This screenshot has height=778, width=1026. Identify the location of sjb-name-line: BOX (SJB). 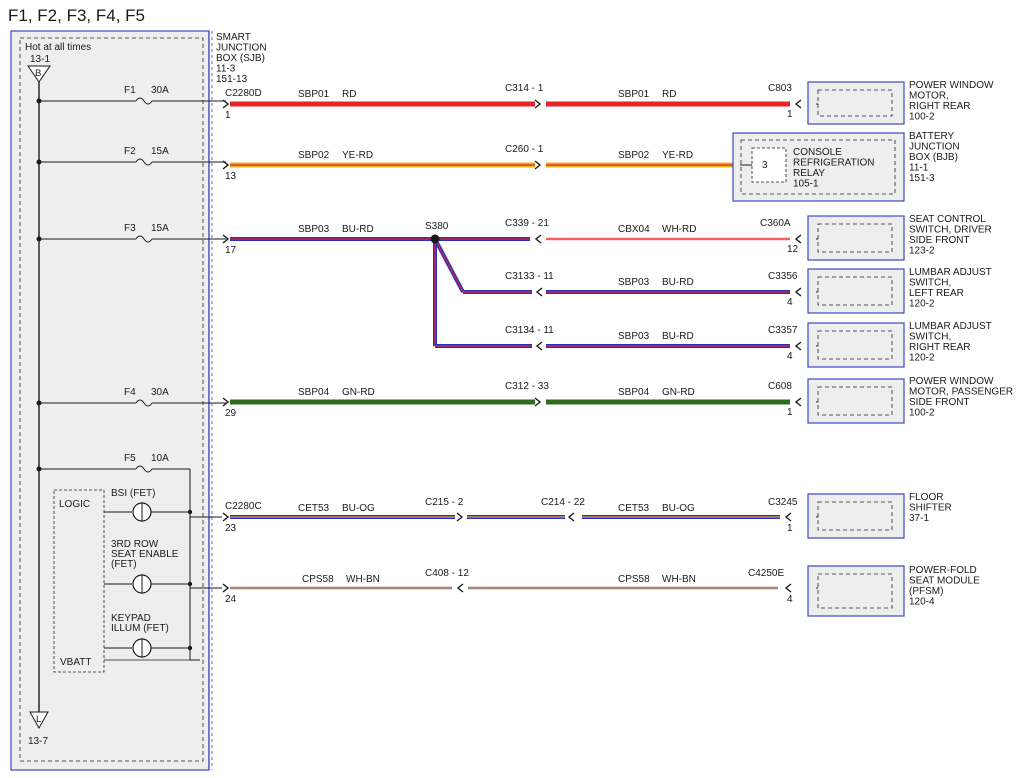
(240, 58).